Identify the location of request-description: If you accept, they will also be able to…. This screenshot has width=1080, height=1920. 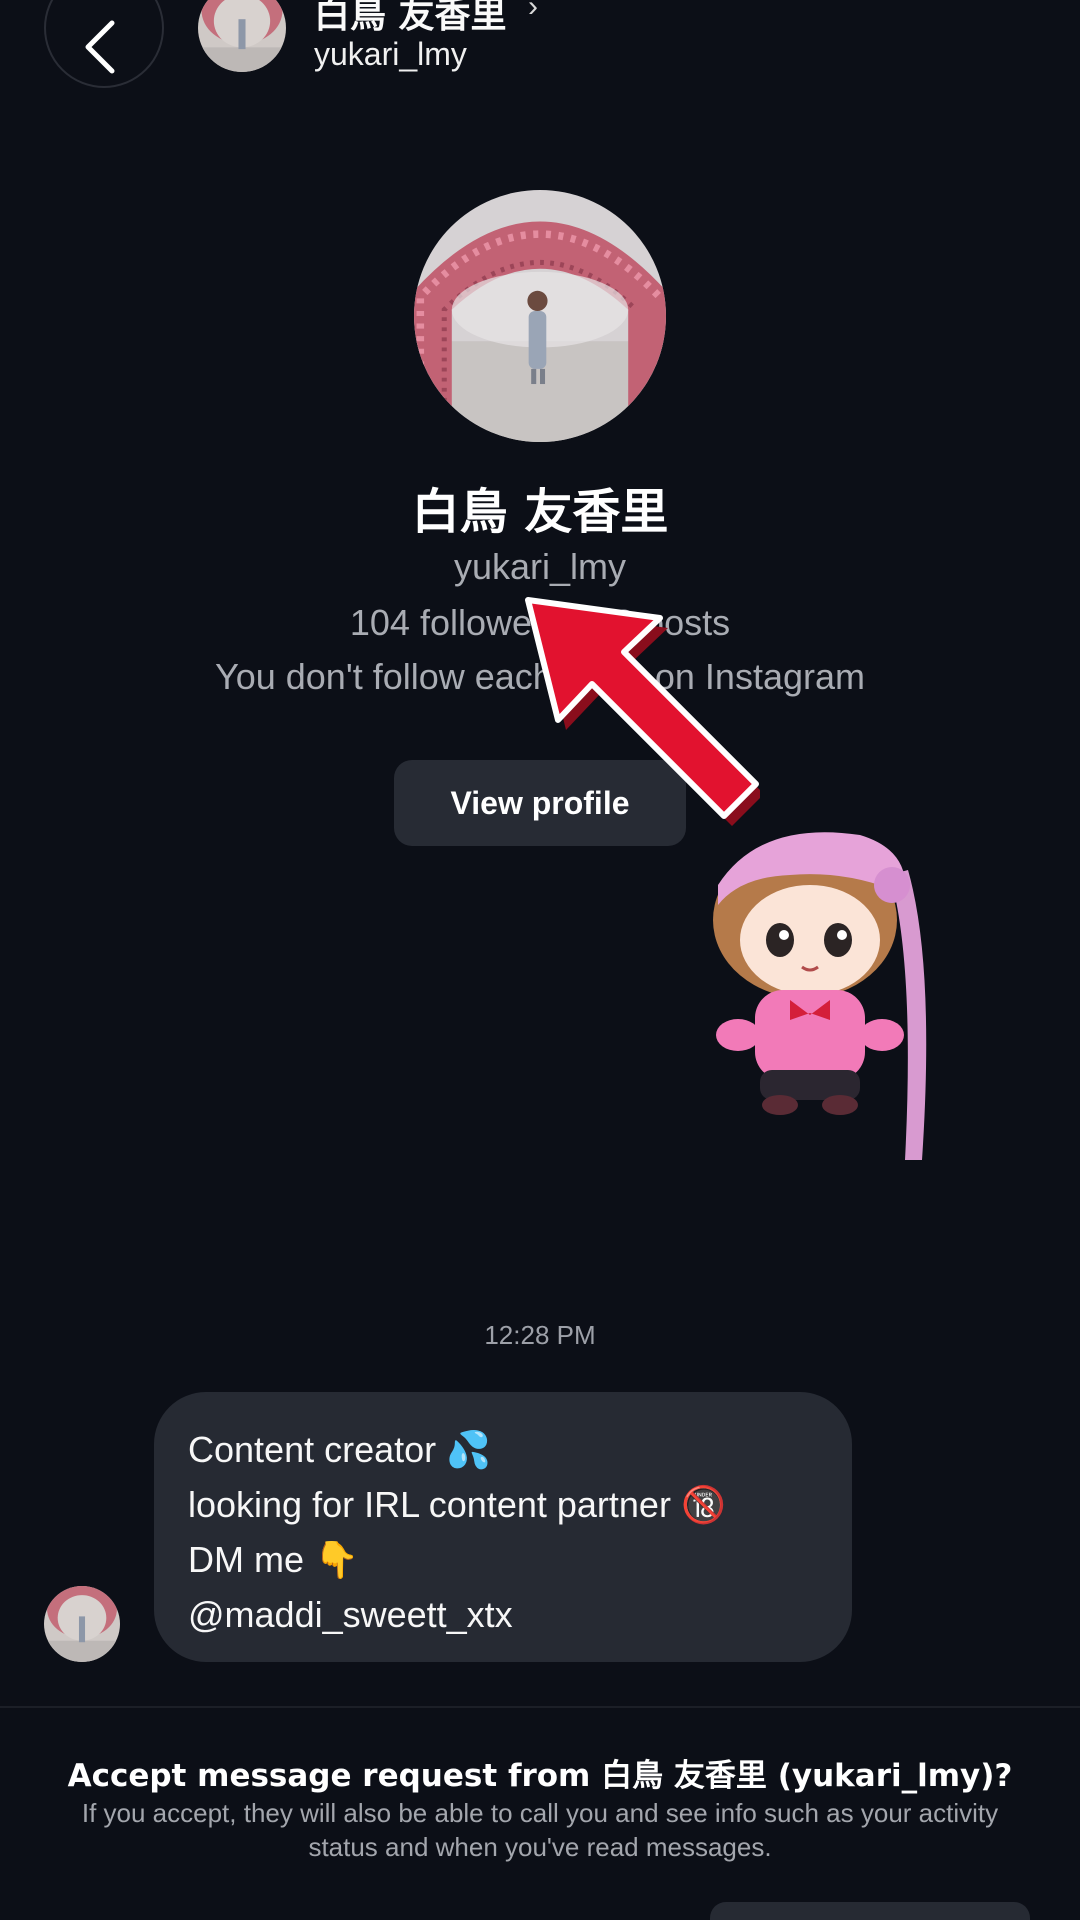
(540, 1830).